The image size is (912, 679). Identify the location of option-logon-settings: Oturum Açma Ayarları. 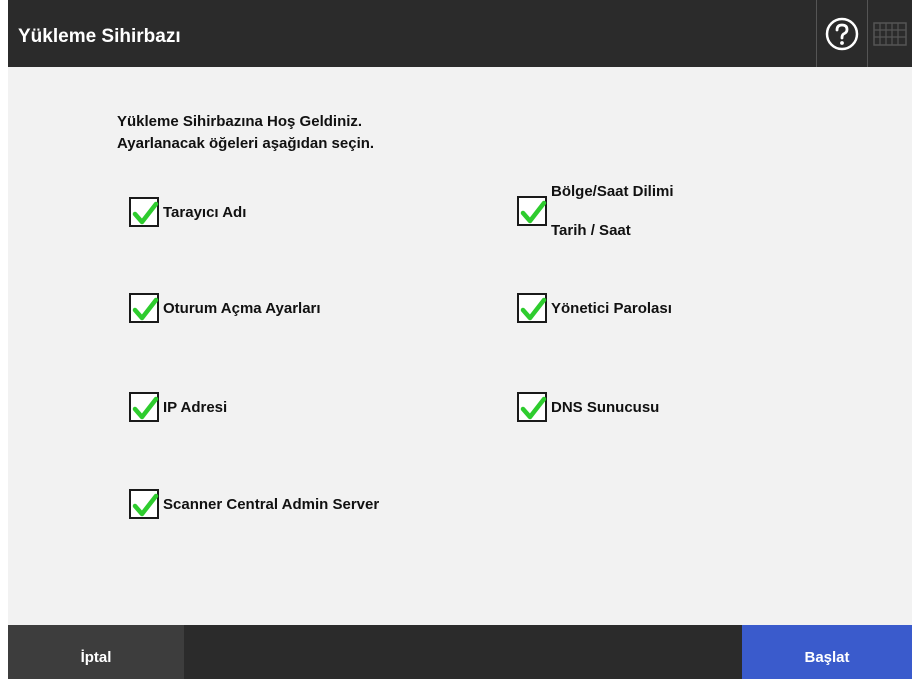
(225, 308).